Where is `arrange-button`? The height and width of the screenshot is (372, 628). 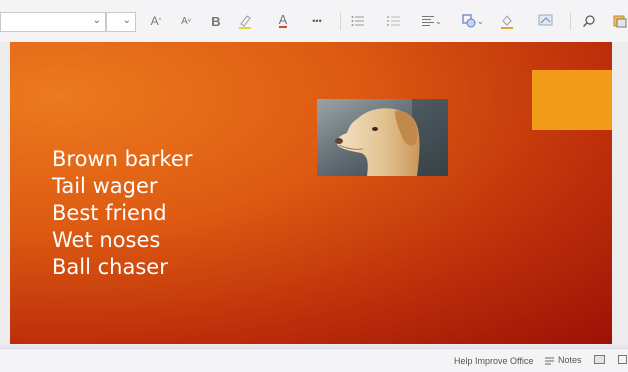
arrange-button is located at coordinates (546, 21).